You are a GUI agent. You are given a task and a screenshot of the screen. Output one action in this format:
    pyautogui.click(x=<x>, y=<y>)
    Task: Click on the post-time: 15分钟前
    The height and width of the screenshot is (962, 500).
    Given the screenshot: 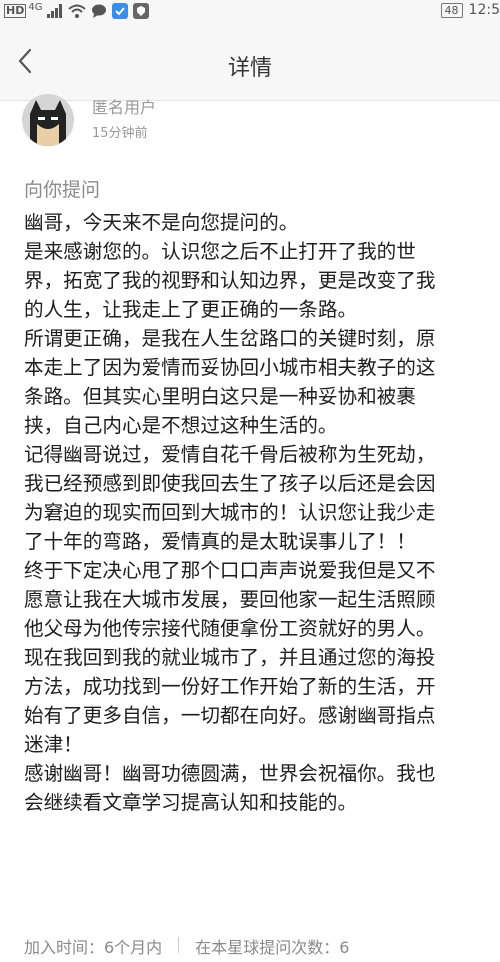 What is the action you would take?
    pyautogui.click(x=120, y=133)
    